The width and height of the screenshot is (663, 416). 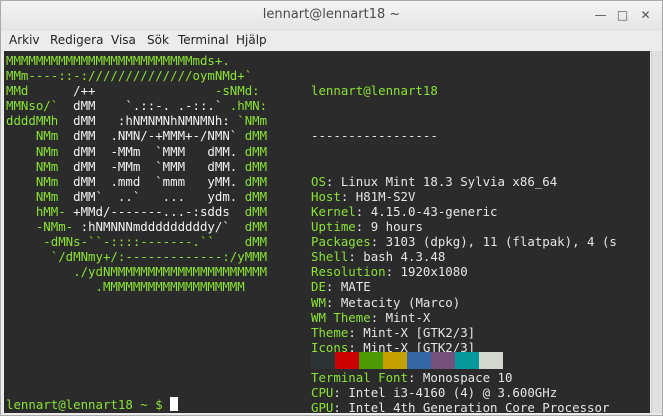 What do you see at coordinates (129, 76) in the screenshot?
I see `logo-segment: MMm----::-://////////////oymNMd+`` at bounding box center [129, 76].